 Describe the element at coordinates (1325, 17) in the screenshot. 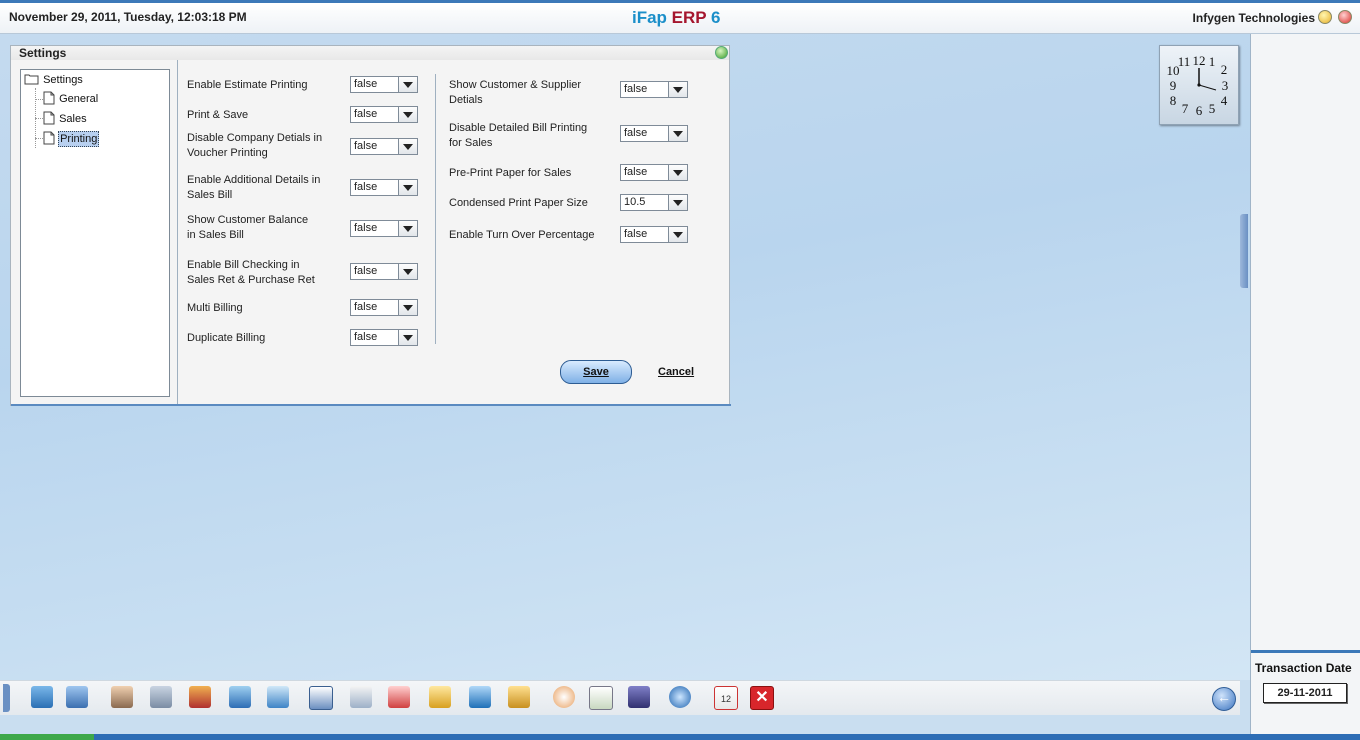

I see `minimize-button` at that location.